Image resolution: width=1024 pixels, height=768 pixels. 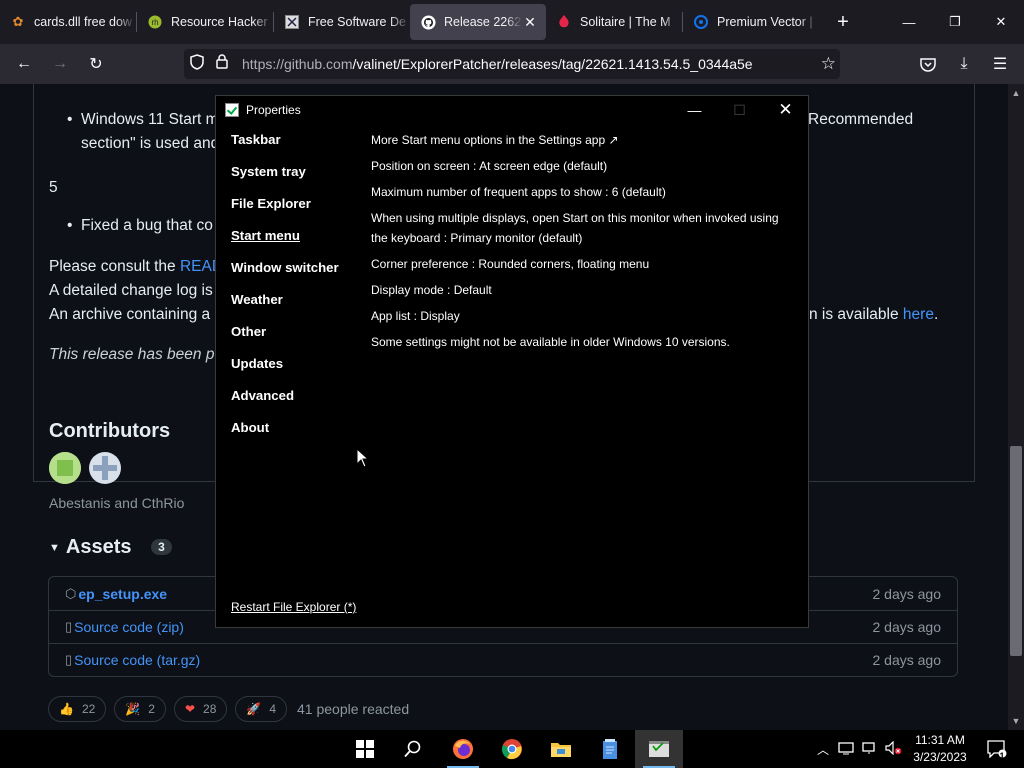 I want to click on minimize-window-button: —, so click(x=909, y=22).